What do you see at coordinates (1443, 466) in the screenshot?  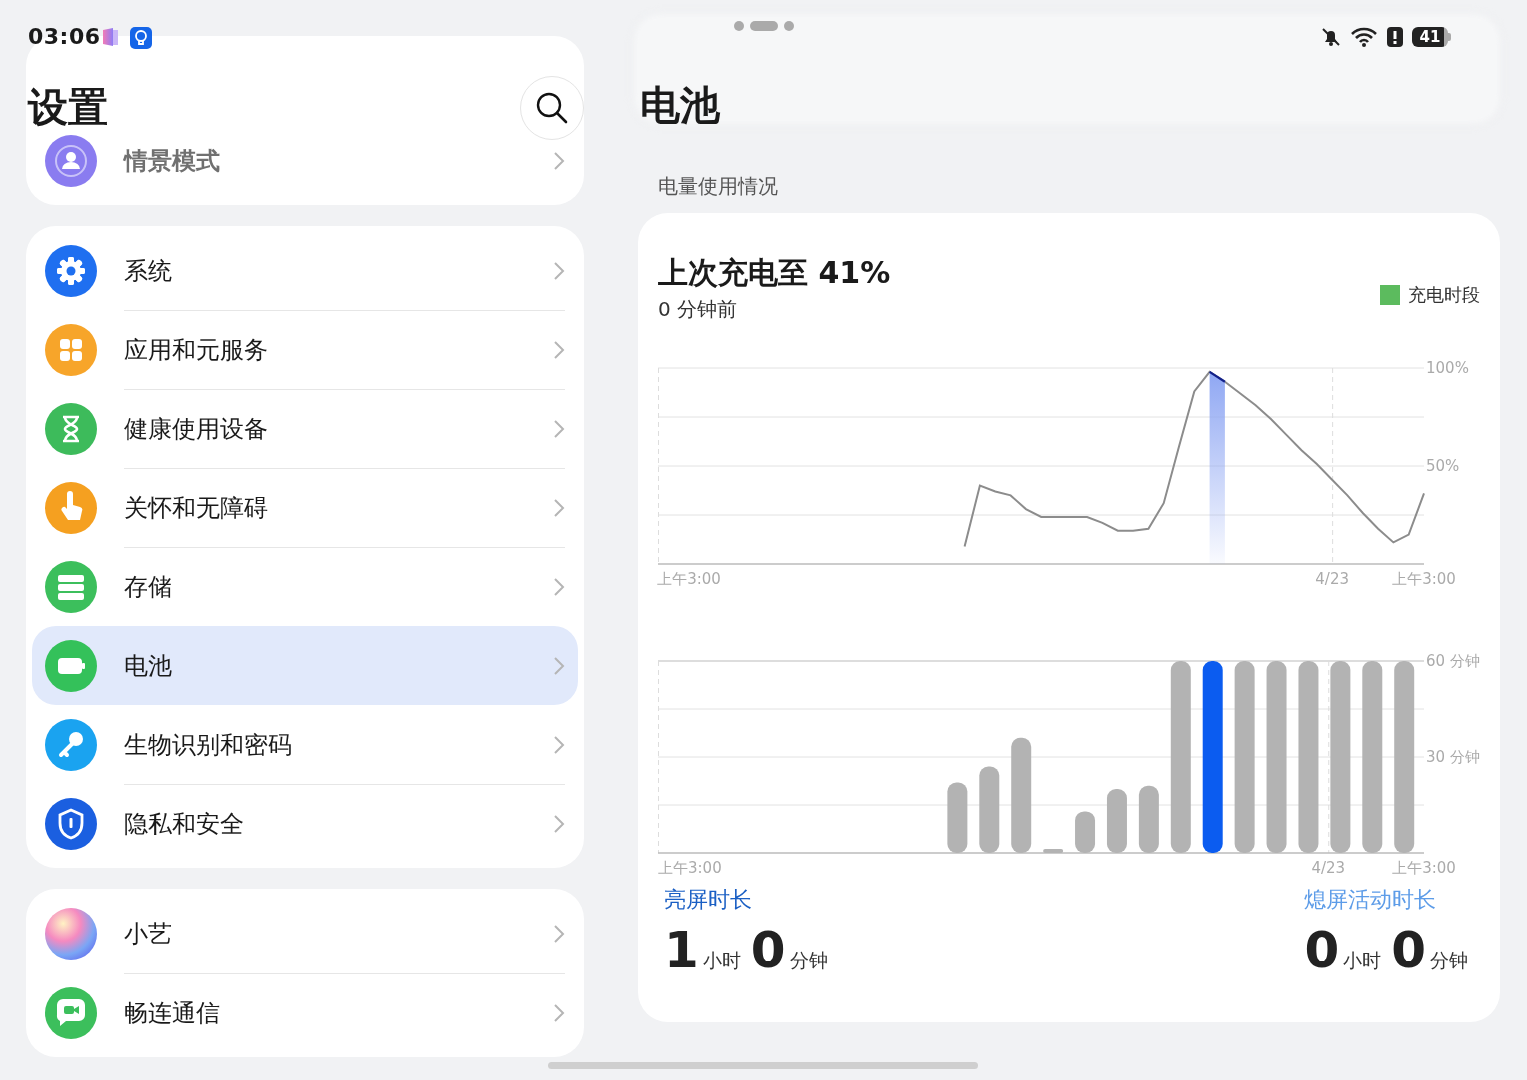 I see `axis-label: 50%` at bounding box center [1443, 466].